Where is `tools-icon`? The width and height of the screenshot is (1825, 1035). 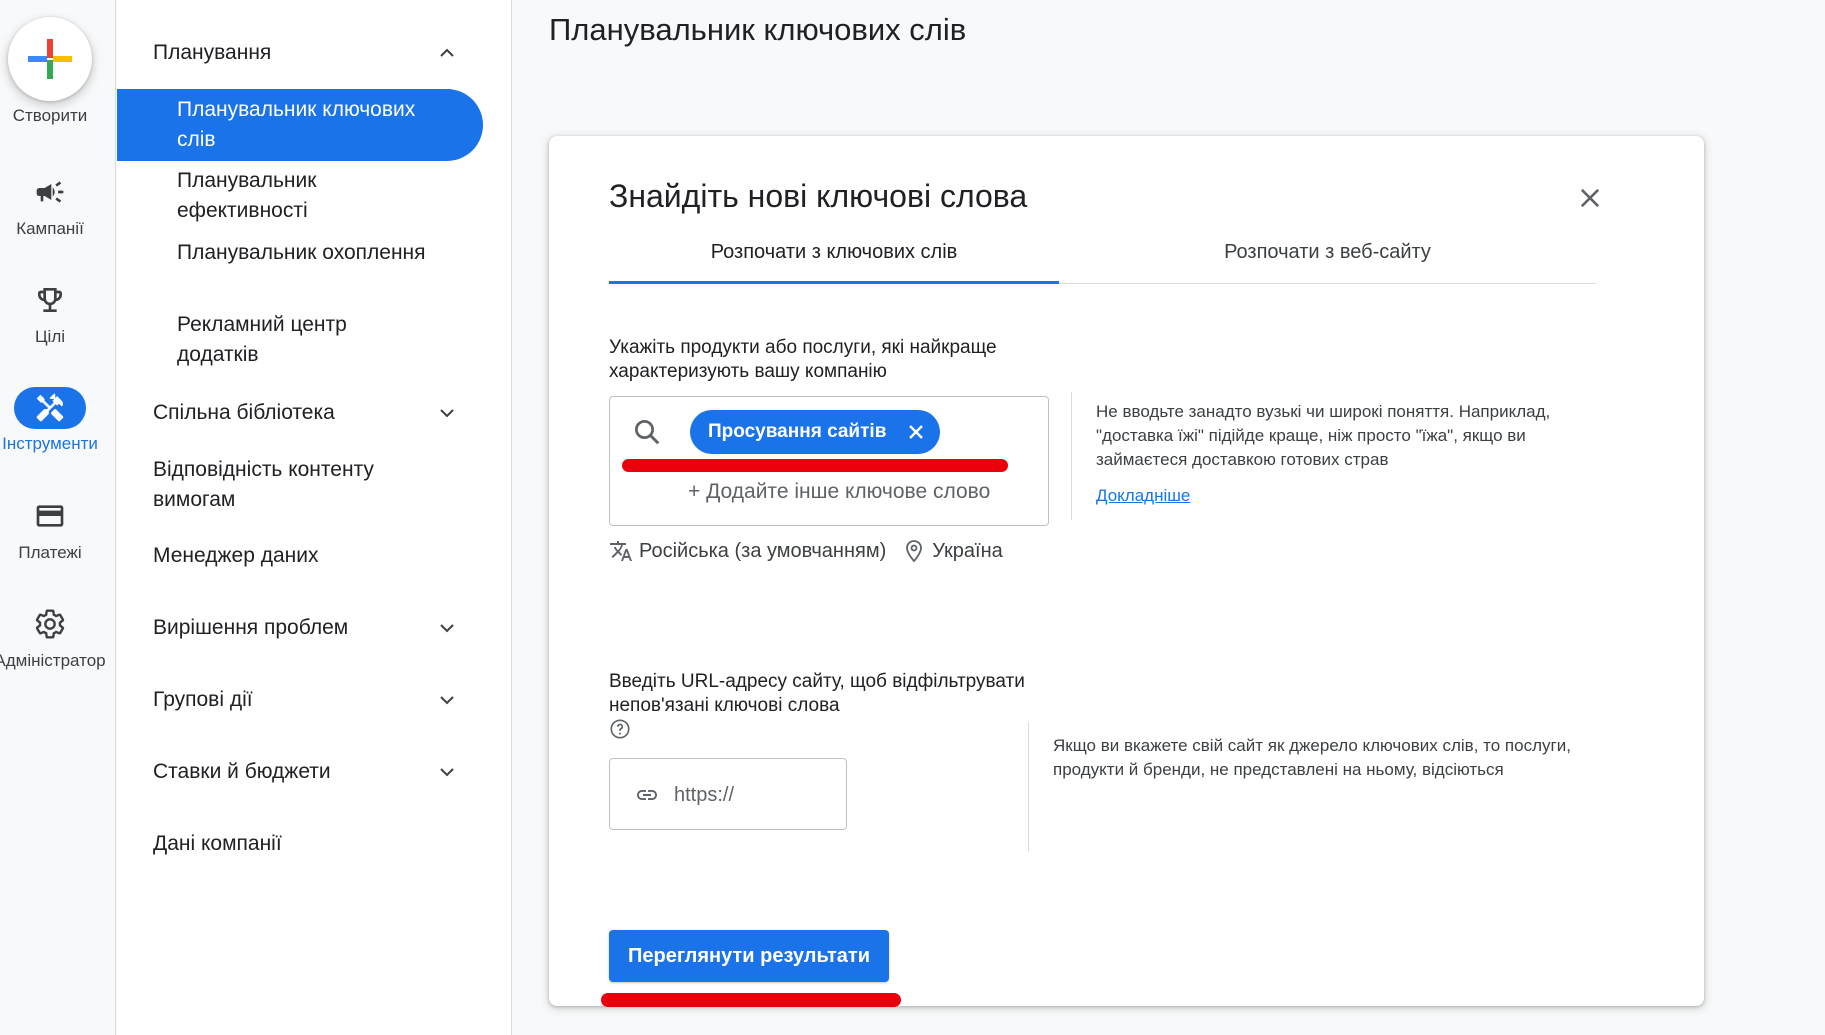 tools-icon is located at coordinates (50, 407).